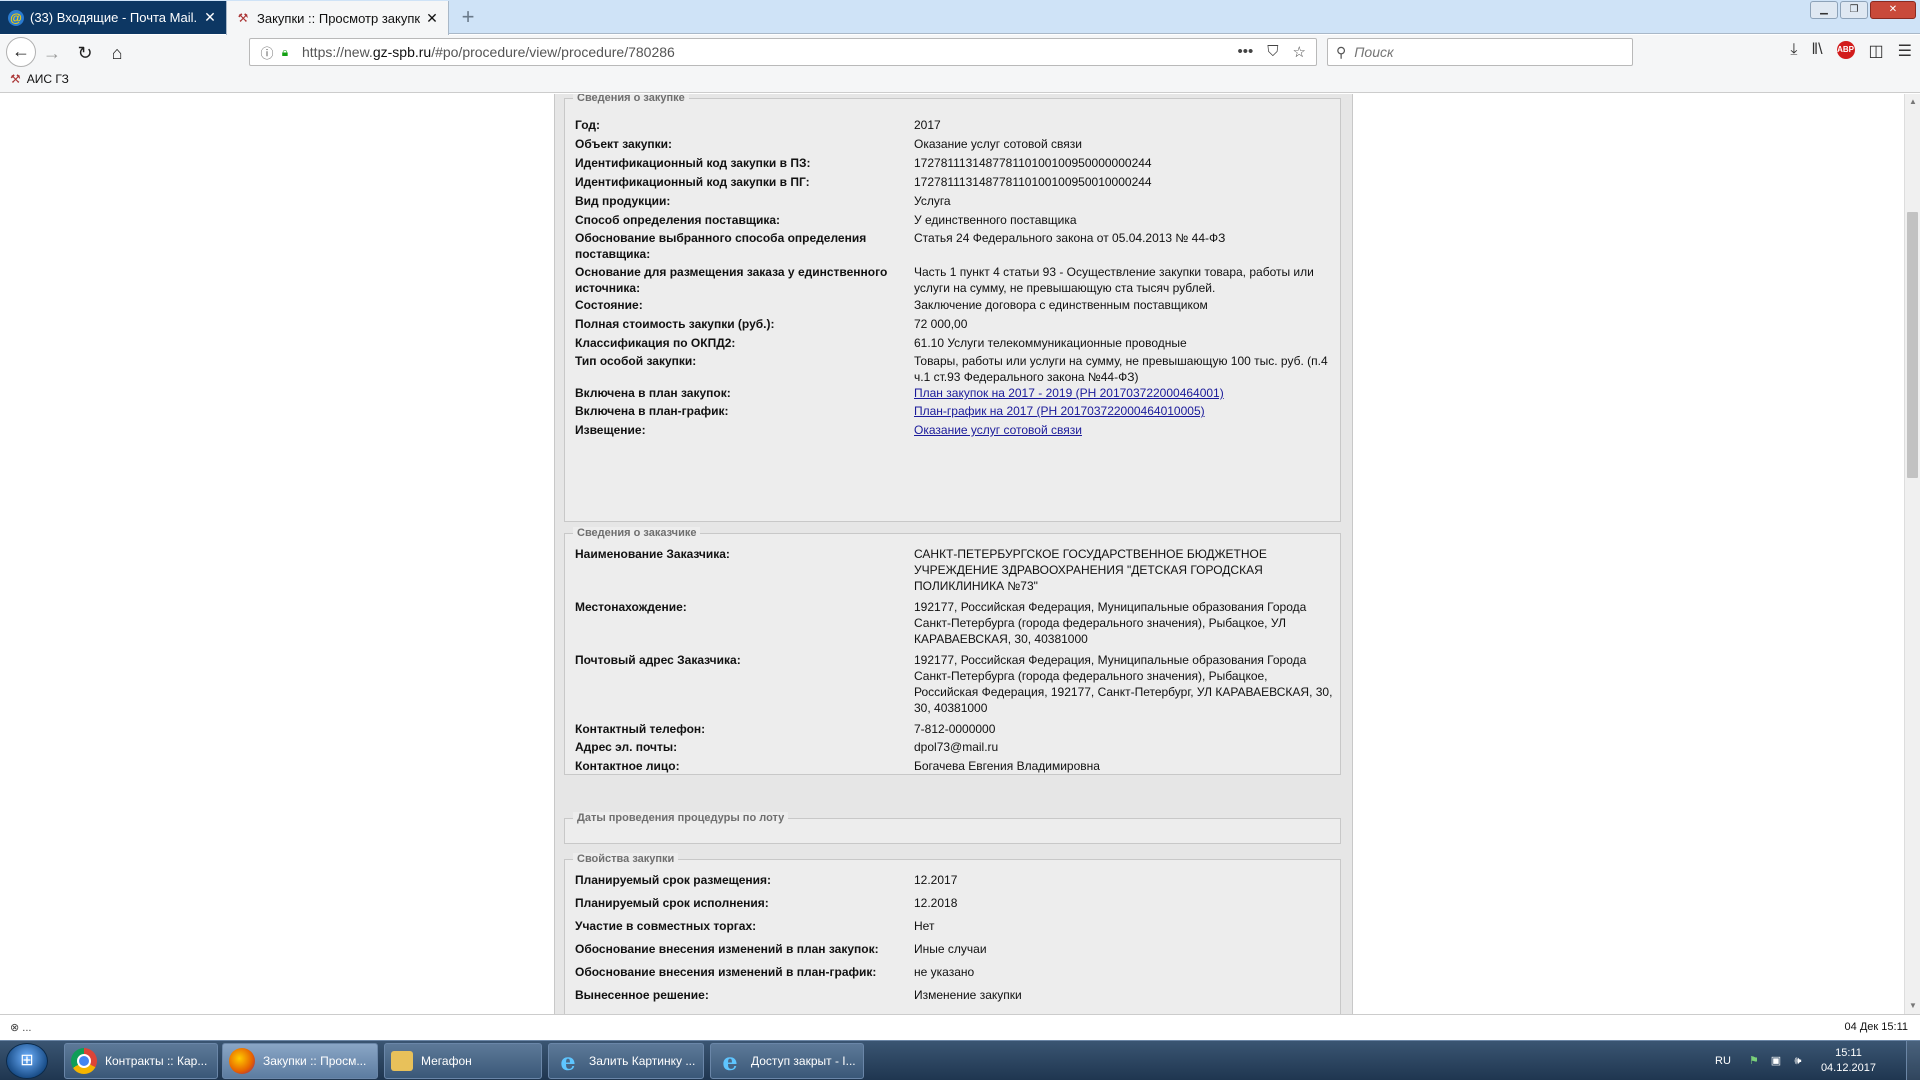 The height and width of the screenshot is (1080, 1920). I want to click on field-label: Состояние:, so click(609, 305).